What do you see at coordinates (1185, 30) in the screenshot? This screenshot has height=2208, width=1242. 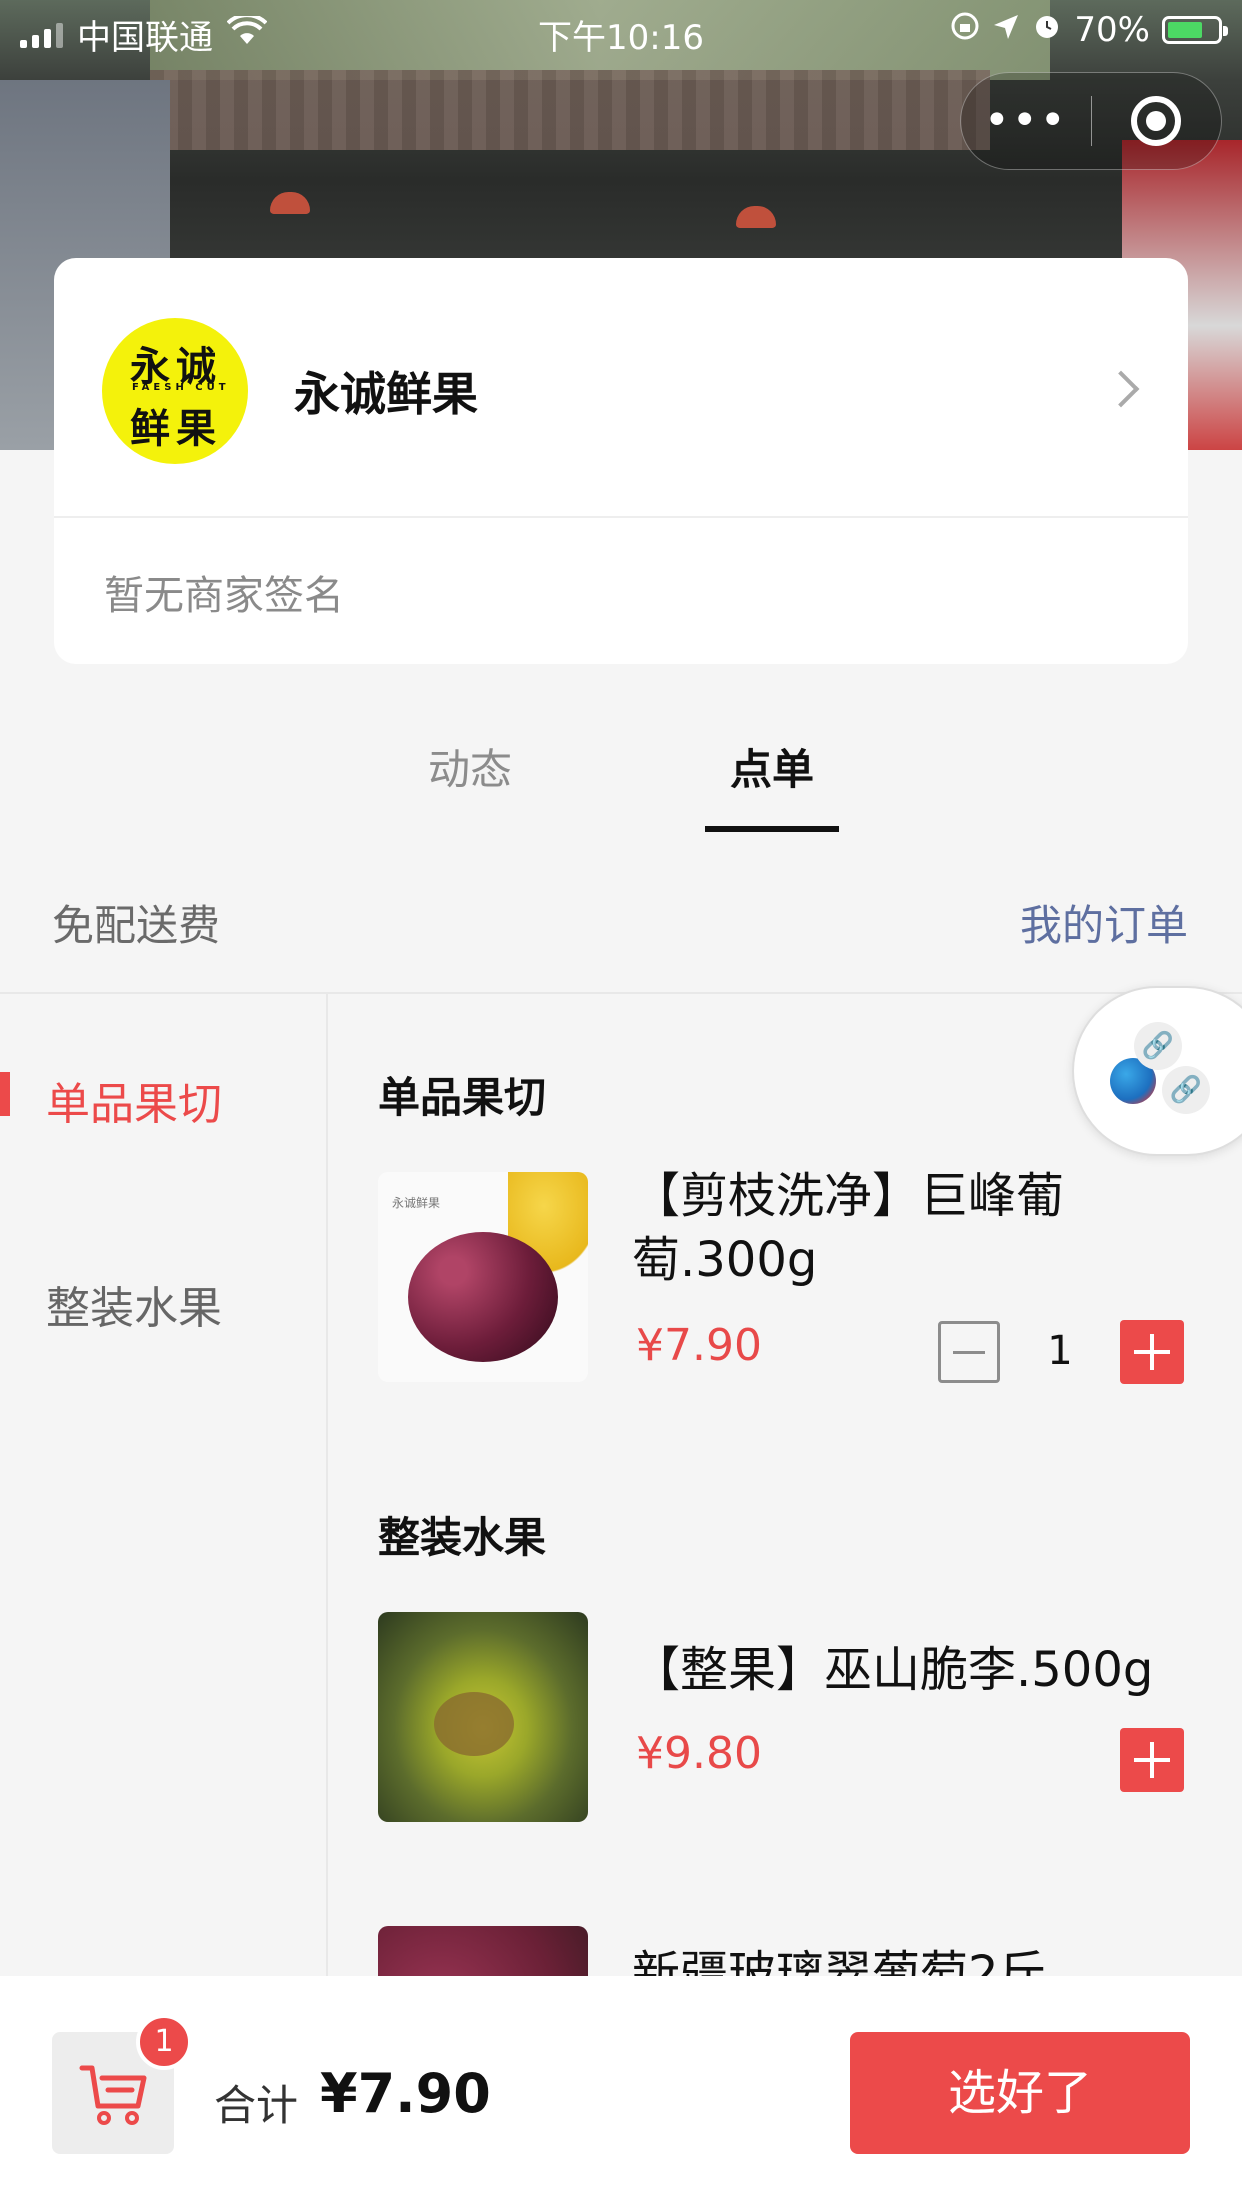 I see `battery-fill` at bounding box center [1185, 30].